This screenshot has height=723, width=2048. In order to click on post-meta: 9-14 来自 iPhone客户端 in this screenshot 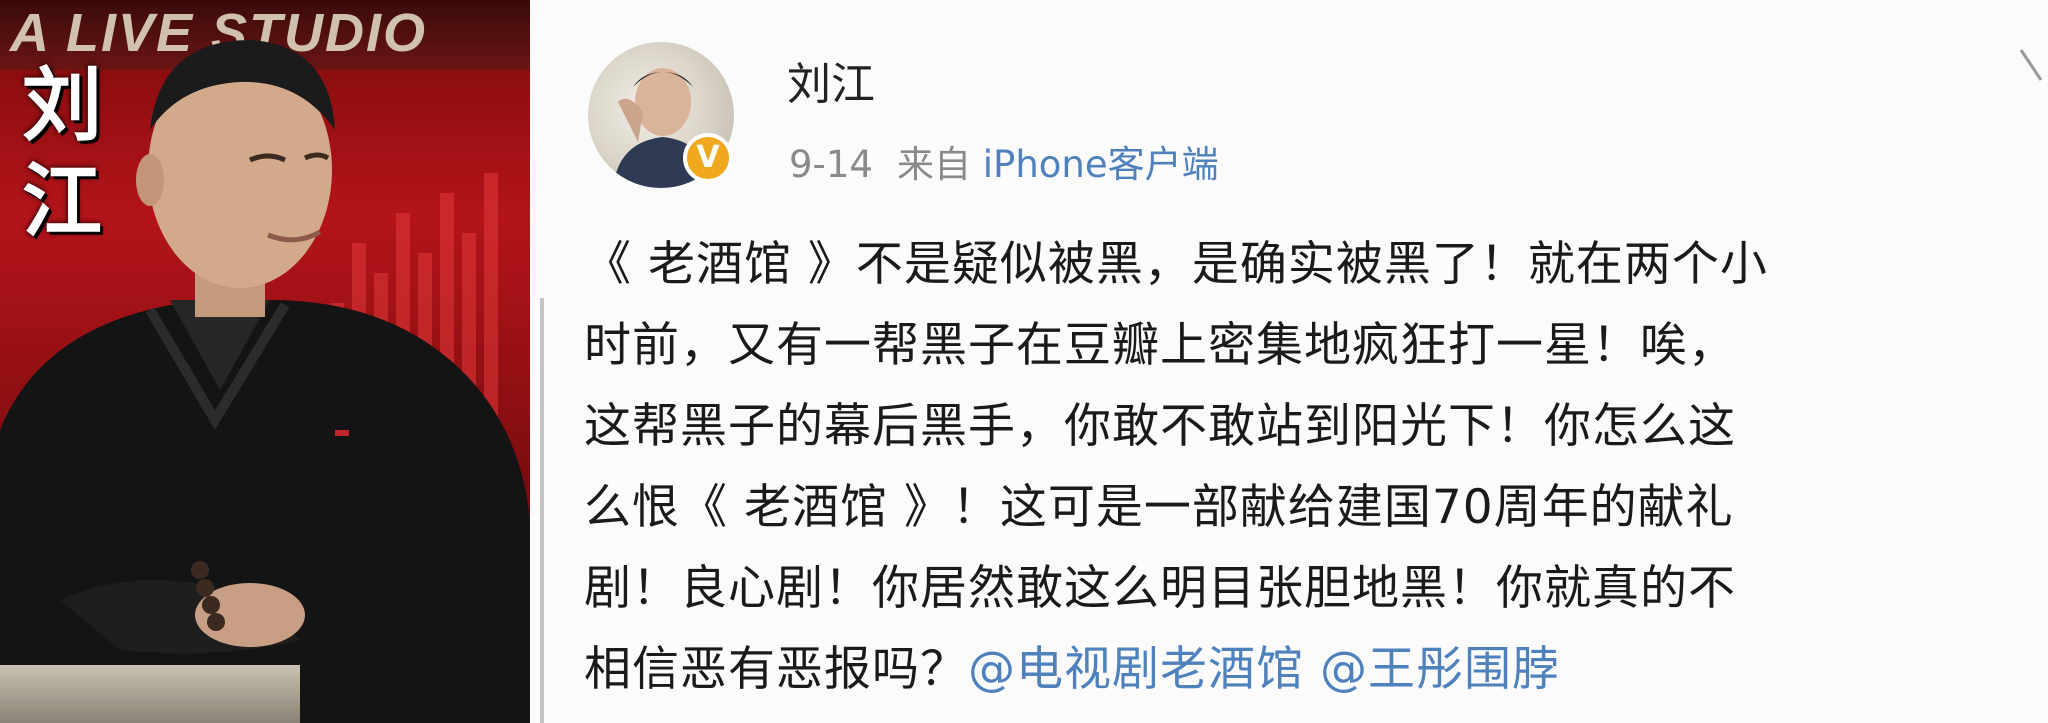, I will do `click(1004, 161)`.